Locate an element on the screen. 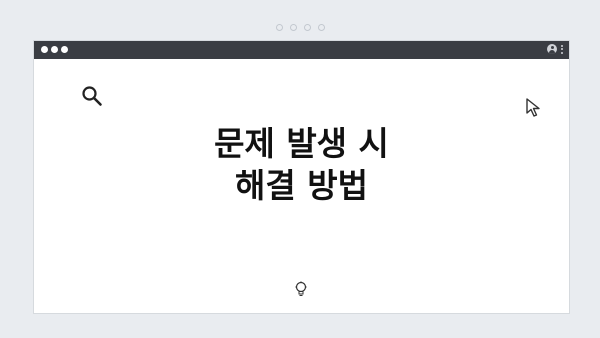 The width and height of the screenshot is (600, 338). user-icon-head is located at coordinates (552, 47).